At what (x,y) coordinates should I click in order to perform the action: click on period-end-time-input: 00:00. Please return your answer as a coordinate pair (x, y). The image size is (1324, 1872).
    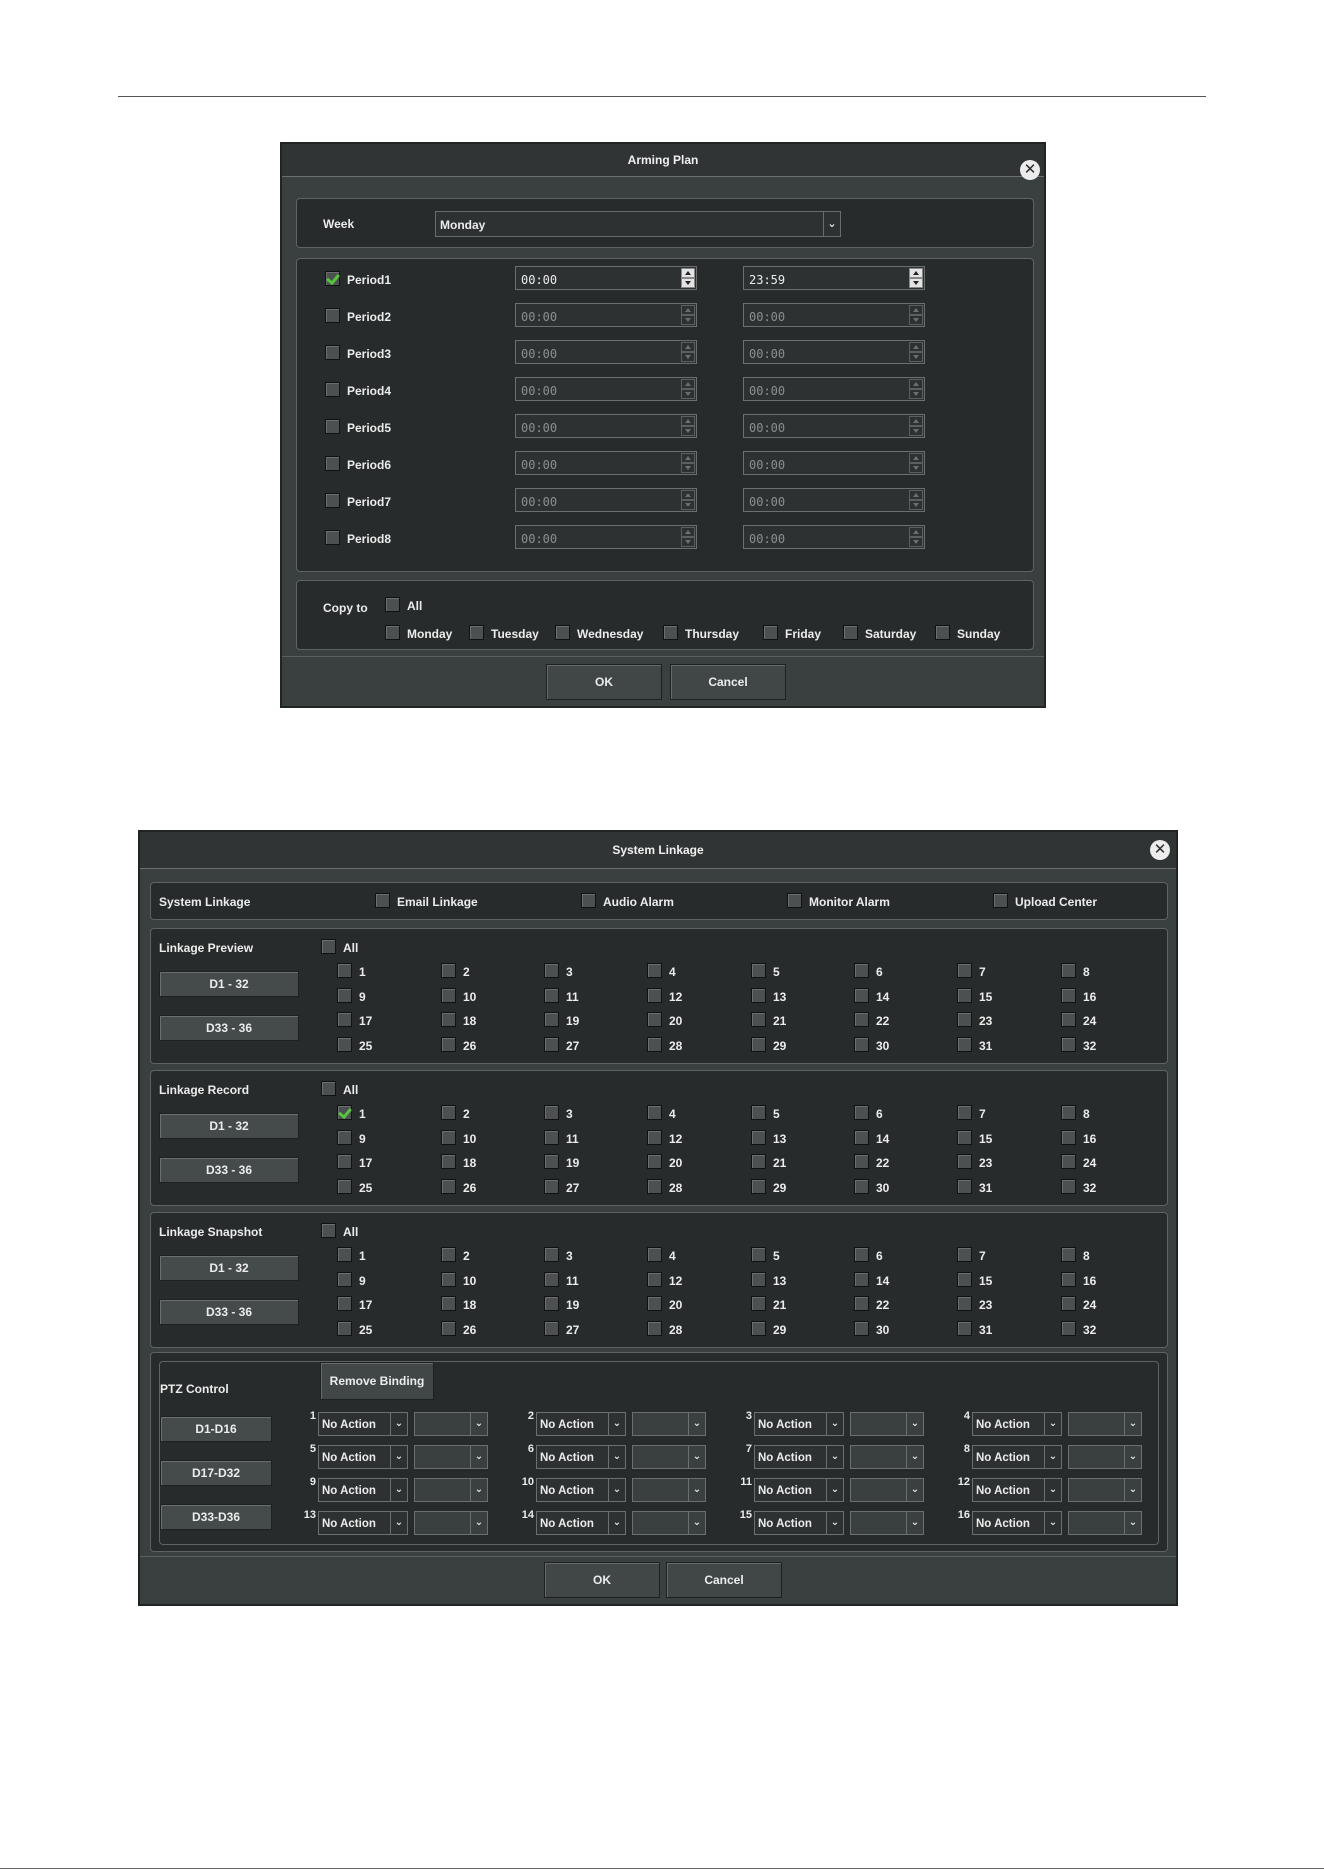
    Looking at the image, I should click on (834, 315).